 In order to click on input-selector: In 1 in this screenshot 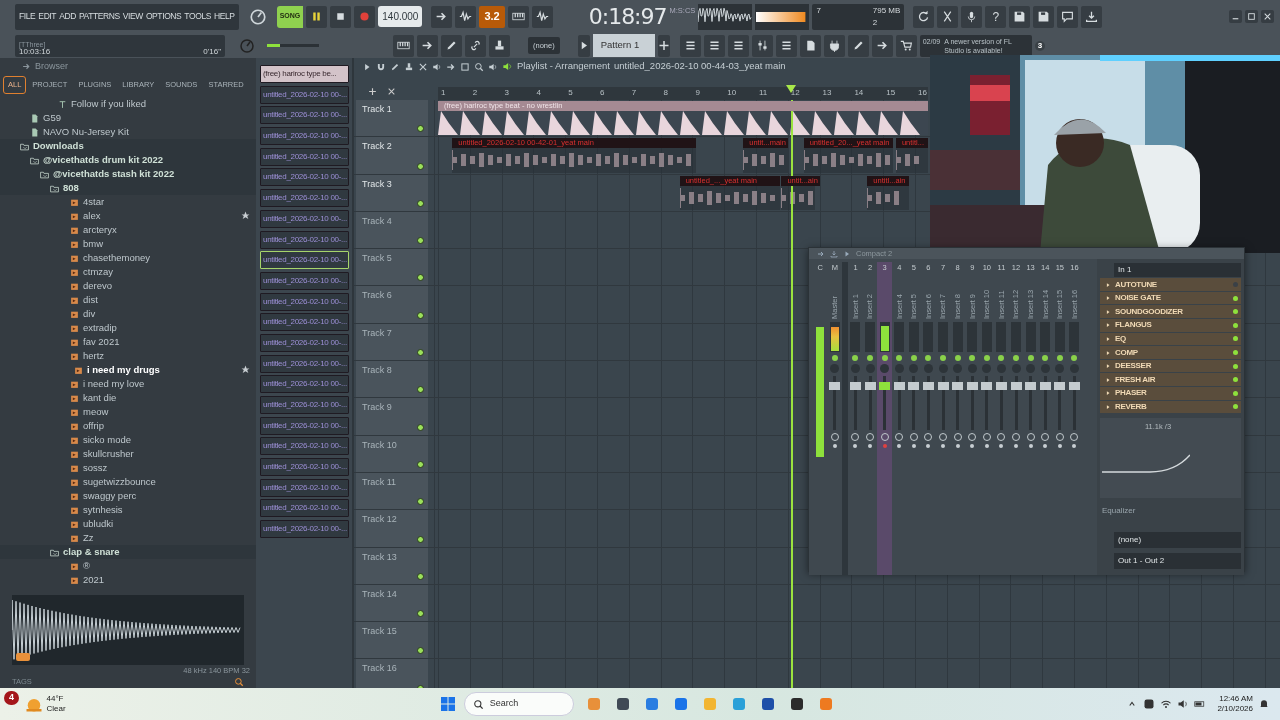, I will do `click(1177, 270)`.